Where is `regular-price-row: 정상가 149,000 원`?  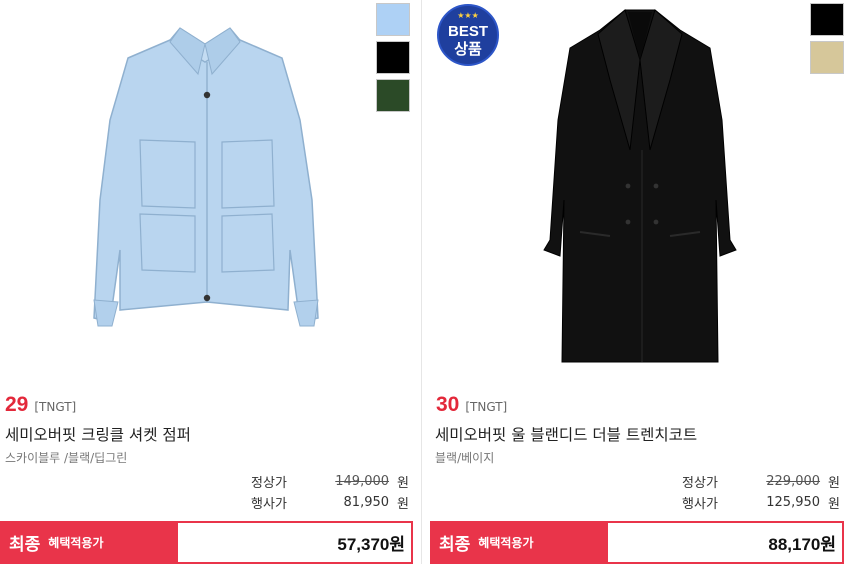 regular-price-row: 정상가 149,000 원 is located at coordinates (330, 481).